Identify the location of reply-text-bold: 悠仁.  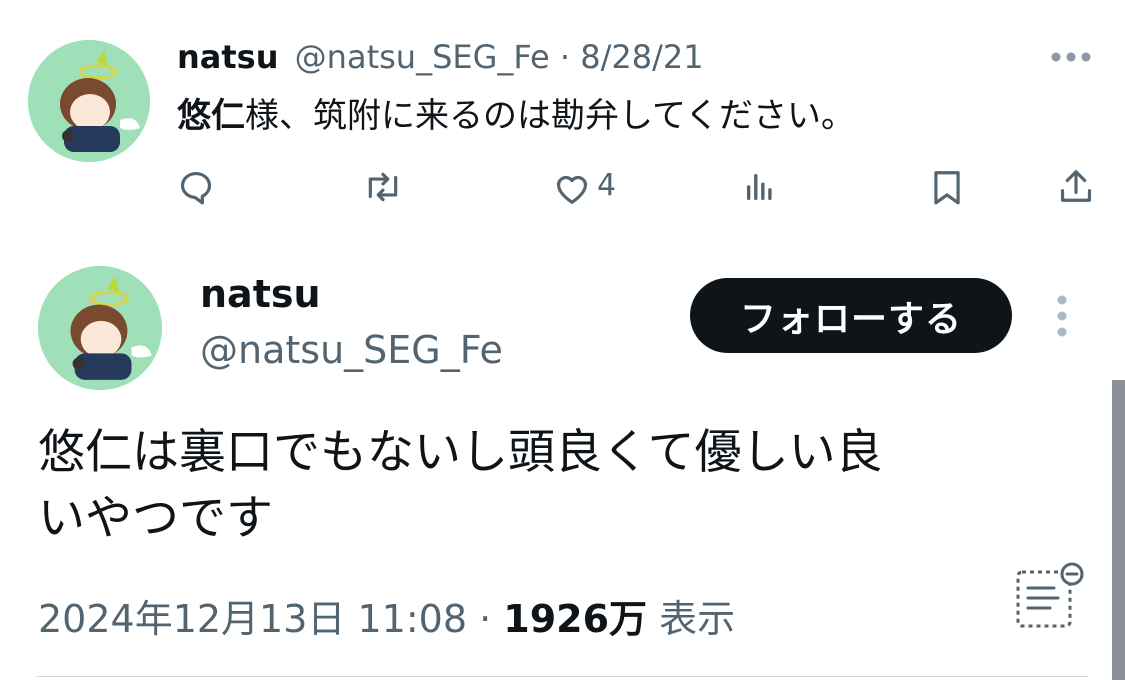
(211, 116).